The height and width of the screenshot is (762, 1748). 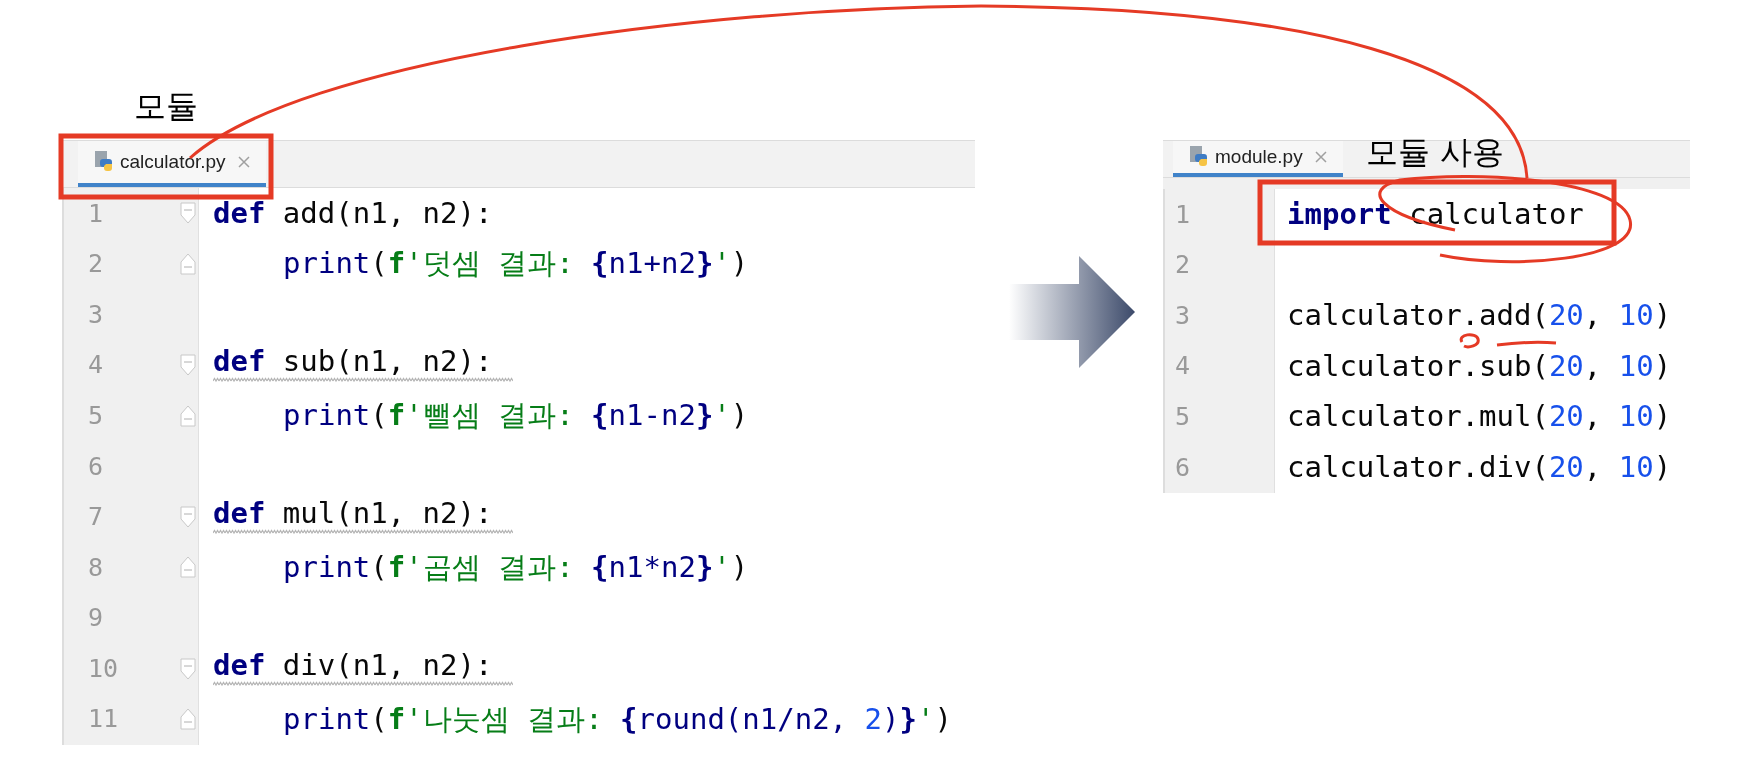 What do you see at coordinates (353, 362) in the screenshot?
I see `code-line: def sub(n1, n2):` at bounding box center [353, 362].